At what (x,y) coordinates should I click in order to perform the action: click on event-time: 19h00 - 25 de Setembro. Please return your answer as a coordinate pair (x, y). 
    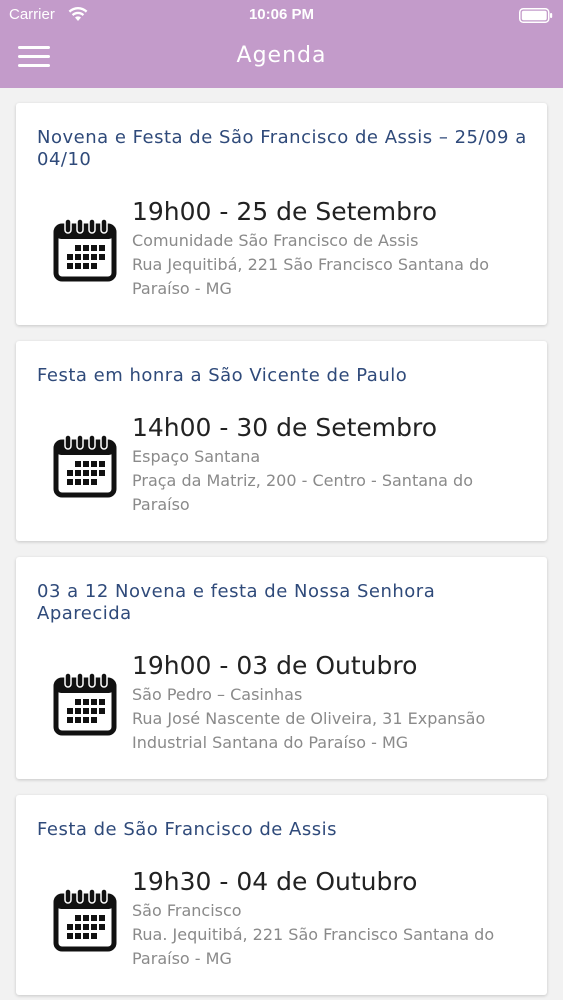
    Looking at the image, I should click on (285, 211).